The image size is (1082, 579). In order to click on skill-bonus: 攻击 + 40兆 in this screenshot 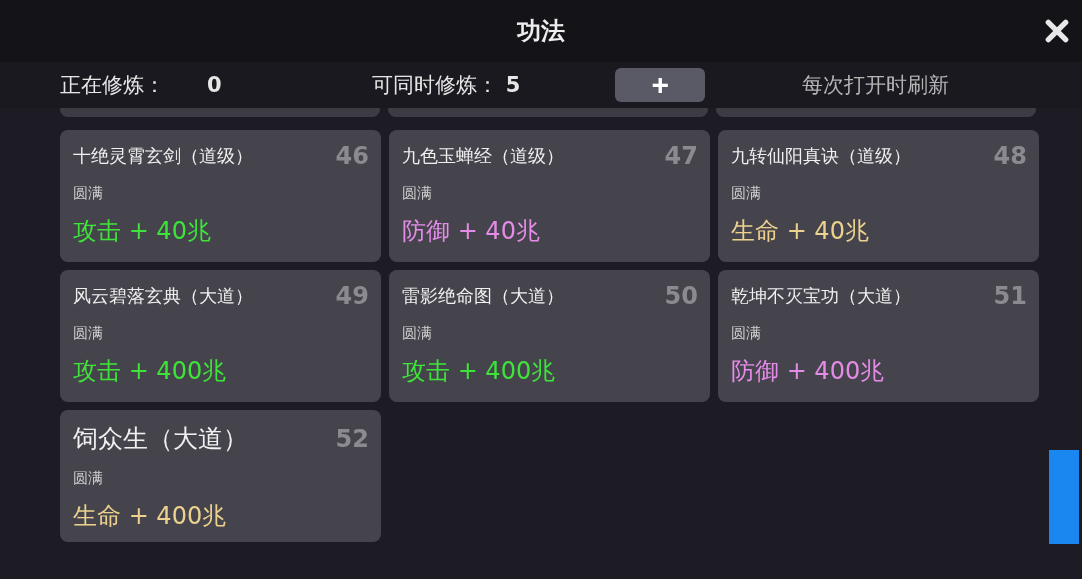, I will do `click(142, 231)`.